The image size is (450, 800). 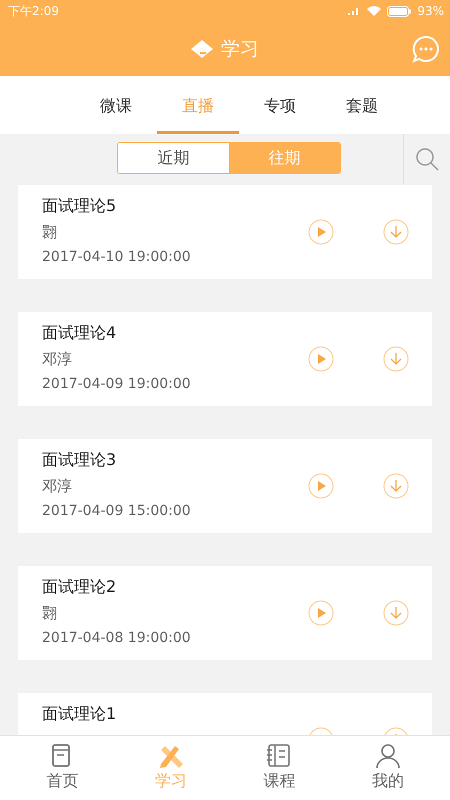 I want to click on tab: 专项, so click(x=280, y=105).